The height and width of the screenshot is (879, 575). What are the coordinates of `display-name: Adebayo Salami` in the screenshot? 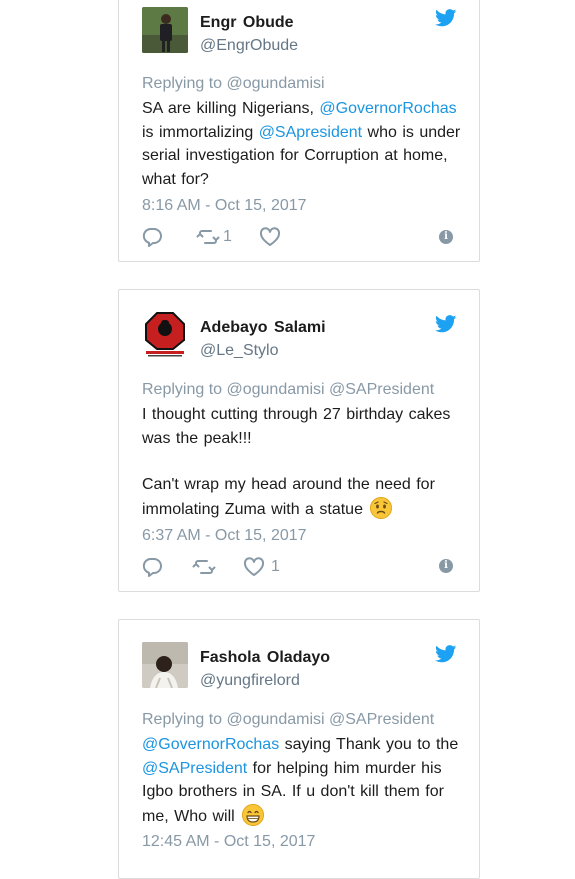 It's located at (263, 328).